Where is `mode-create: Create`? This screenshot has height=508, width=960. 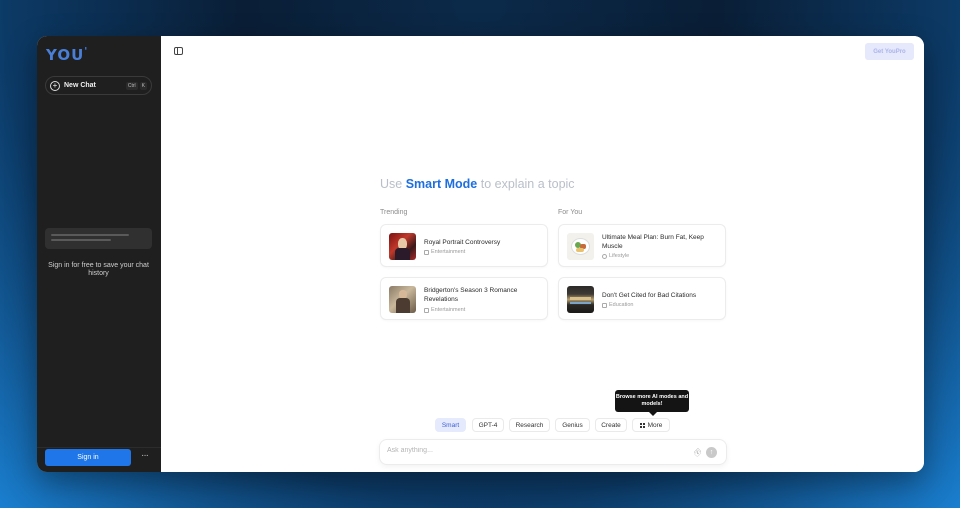
mode-create: Create is located at coordinates (611, 425).